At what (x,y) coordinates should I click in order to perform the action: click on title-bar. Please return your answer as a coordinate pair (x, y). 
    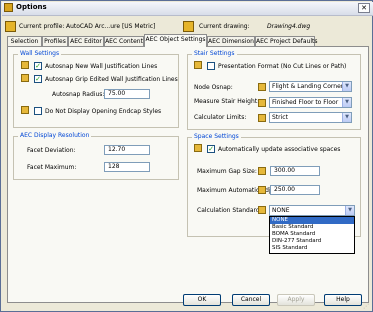
    Looking at the image, I should click on (187, 9).